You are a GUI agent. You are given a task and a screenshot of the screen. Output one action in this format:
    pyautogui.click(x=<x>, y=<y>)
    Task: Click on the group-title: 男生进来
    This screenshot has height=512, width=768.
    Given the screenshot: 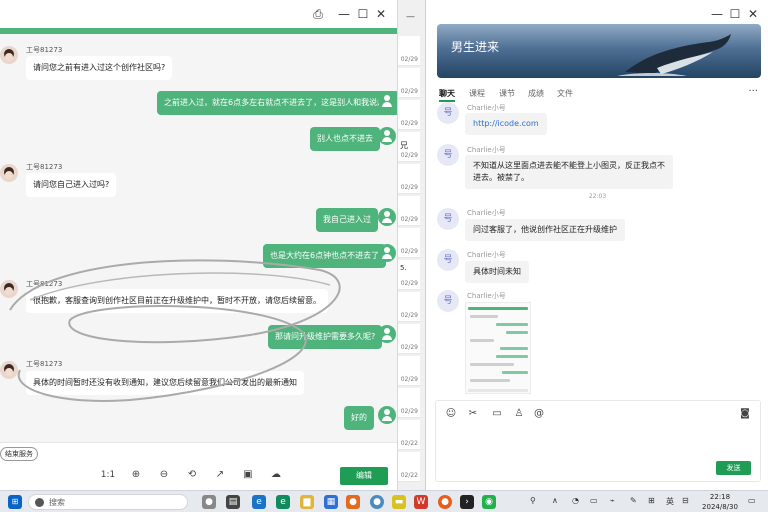 What is the action you would take?
    pyautogui.click(x=475, y=47)
    